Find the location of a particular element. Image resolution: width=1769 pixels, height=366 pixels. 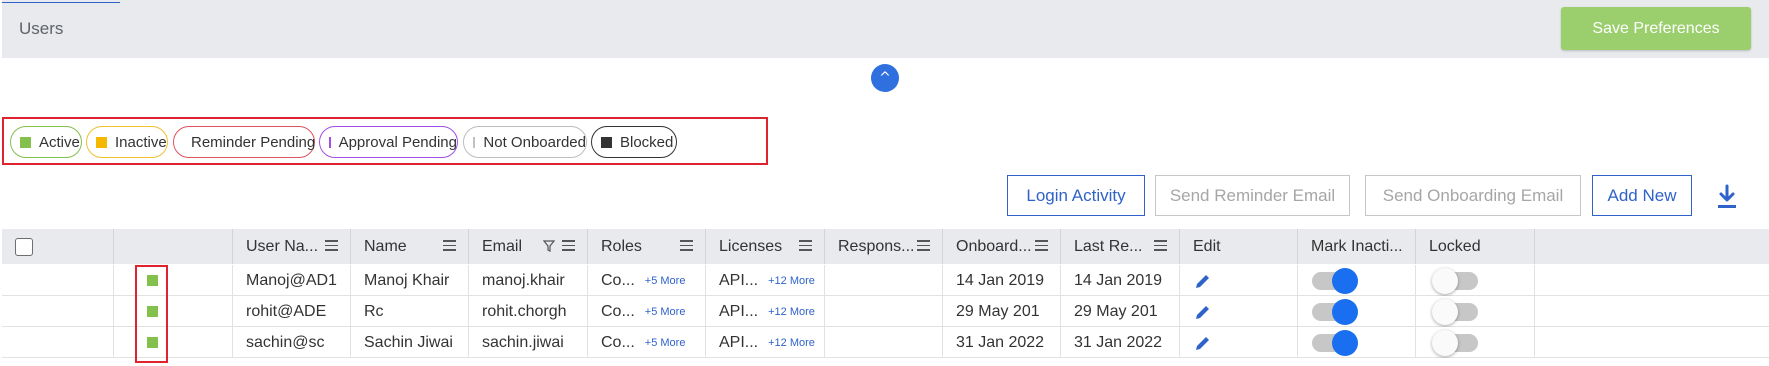

header-licenses: Licenses is located at coordinates (765, 246).